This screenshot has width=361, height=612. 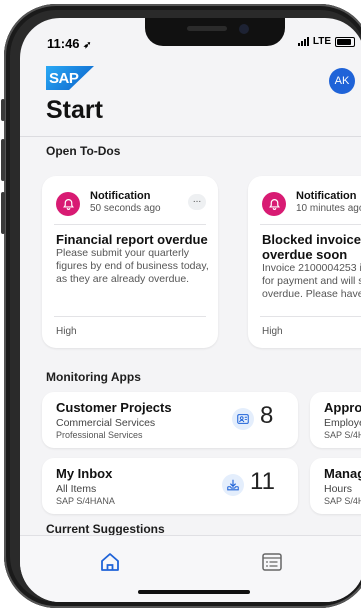 What do you see at coordinates (342, 407) in the screenshot?
I see `app-title: Approve` at bounding box center [342, 407].